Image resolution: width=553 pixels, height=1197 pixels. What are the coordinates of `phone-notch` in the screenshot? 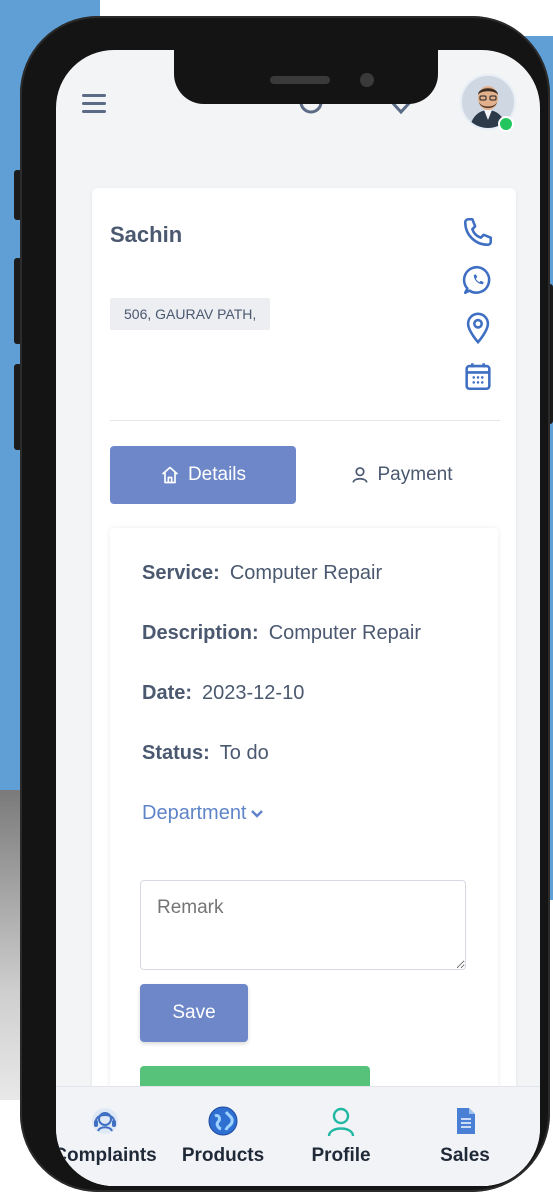 It's located at (306, 77).